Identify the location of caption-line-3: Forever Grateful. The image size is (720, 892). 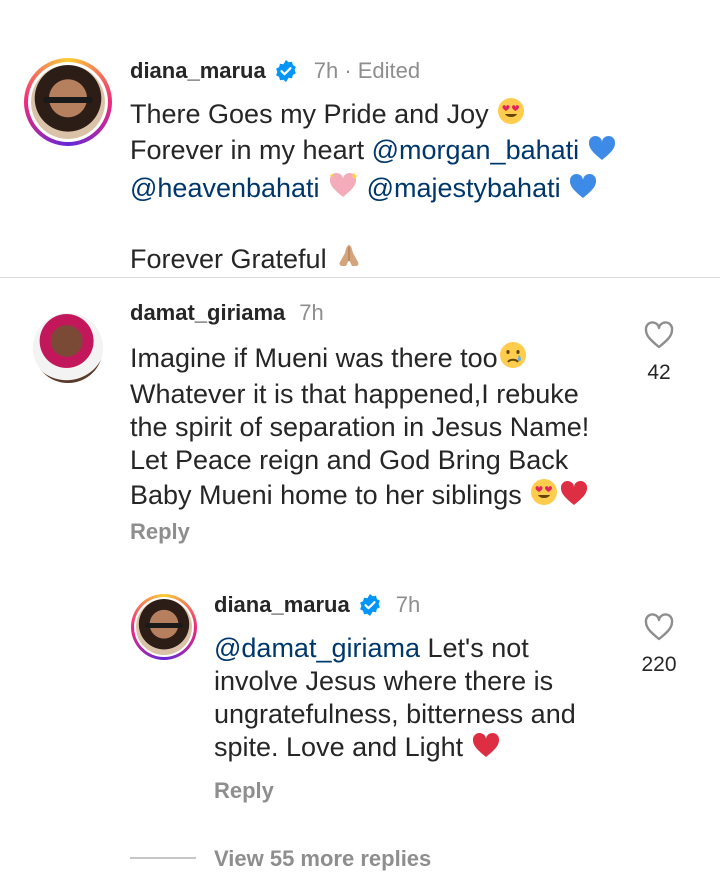
(228, 259).